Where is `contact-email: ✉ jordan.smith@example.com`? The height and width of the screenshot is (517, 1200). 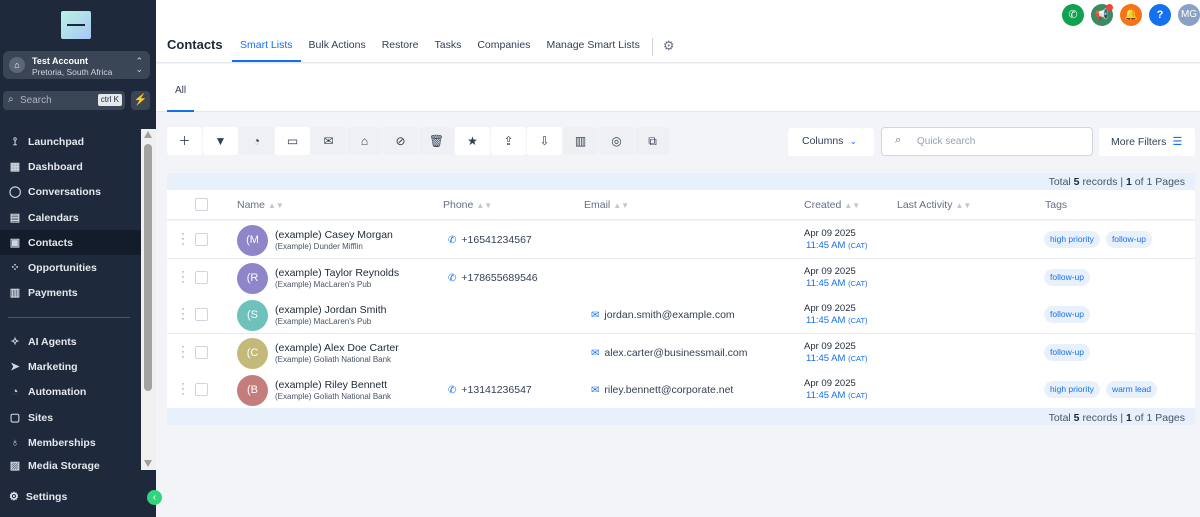 contact-email: ✉ jordan.smith@example.com is located at coordinates (663, 315).